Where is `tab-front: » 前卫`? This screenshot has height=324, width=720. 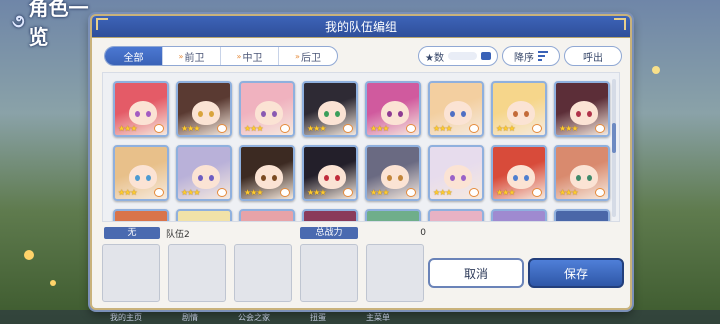 tab-front: » 前卫 is located at coordinates (192, 56).